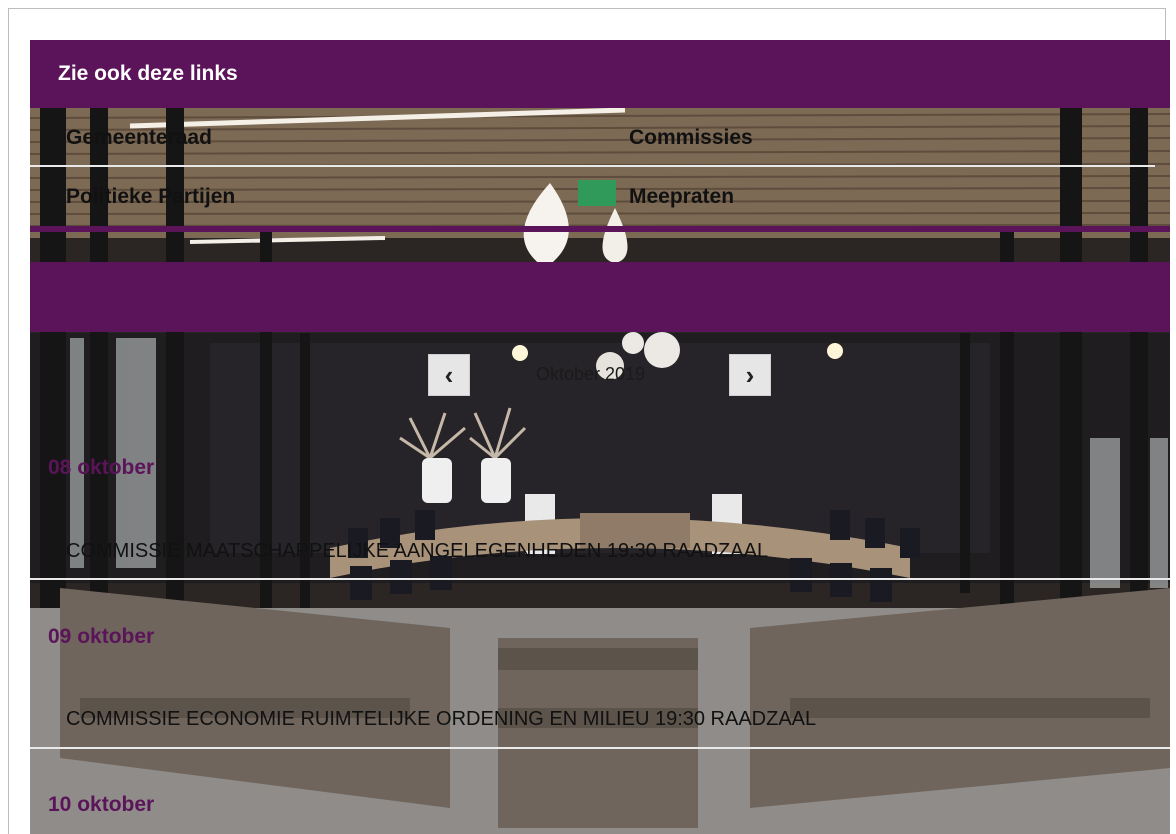 This screenshot has height=834, width=1176. Describe the element at coordinates (592, 166) in the screenshot. I see `links-divider` at that location.